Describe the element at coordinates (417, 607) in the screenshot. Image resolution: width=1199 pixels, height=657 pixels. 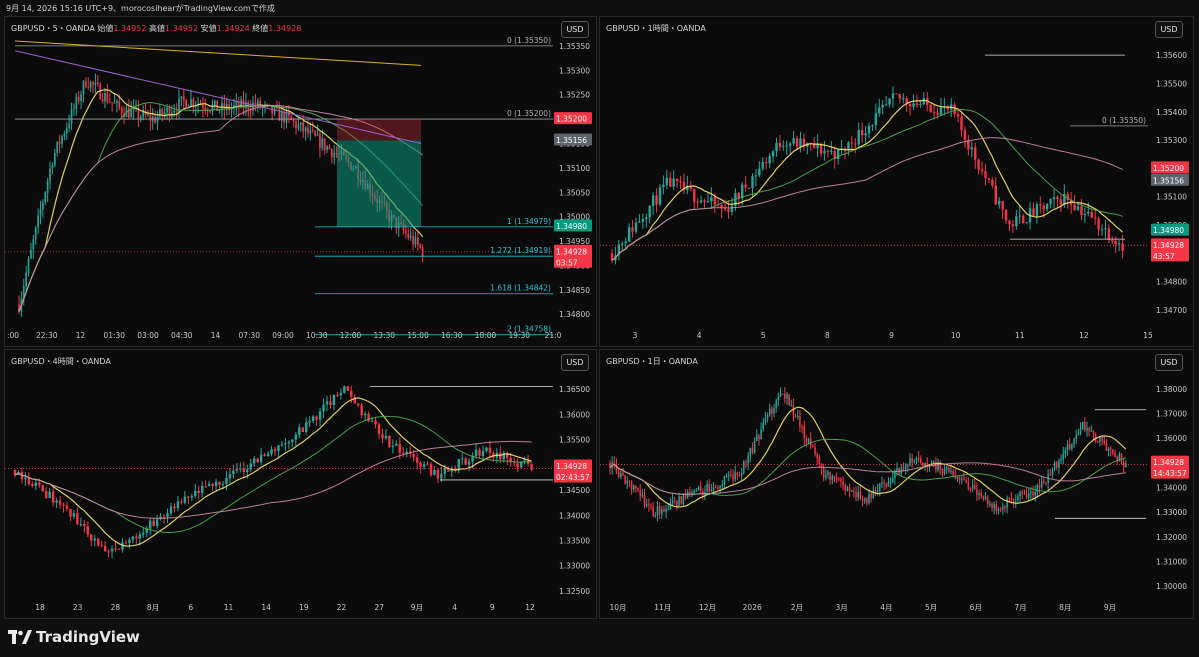
I see `time-tick-label: 9月` at that location.